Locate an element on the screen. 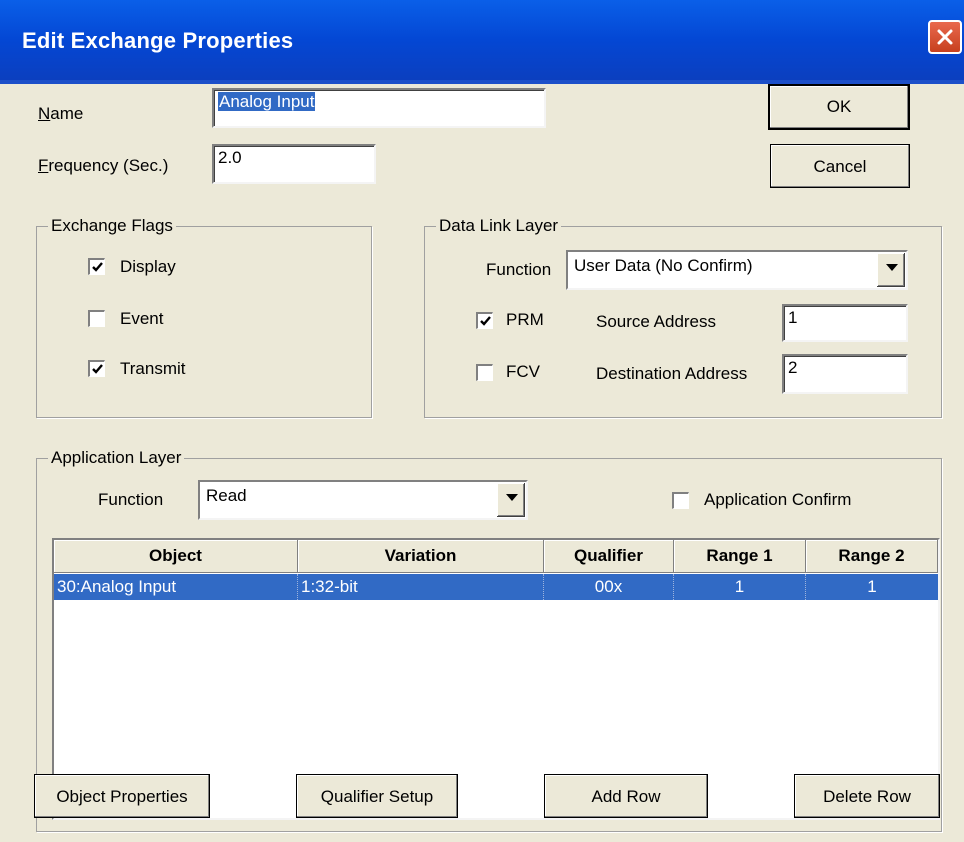 The width and height of the screenshot is (964, 842). fcv-checkbox is located at coordinates (484, 372).